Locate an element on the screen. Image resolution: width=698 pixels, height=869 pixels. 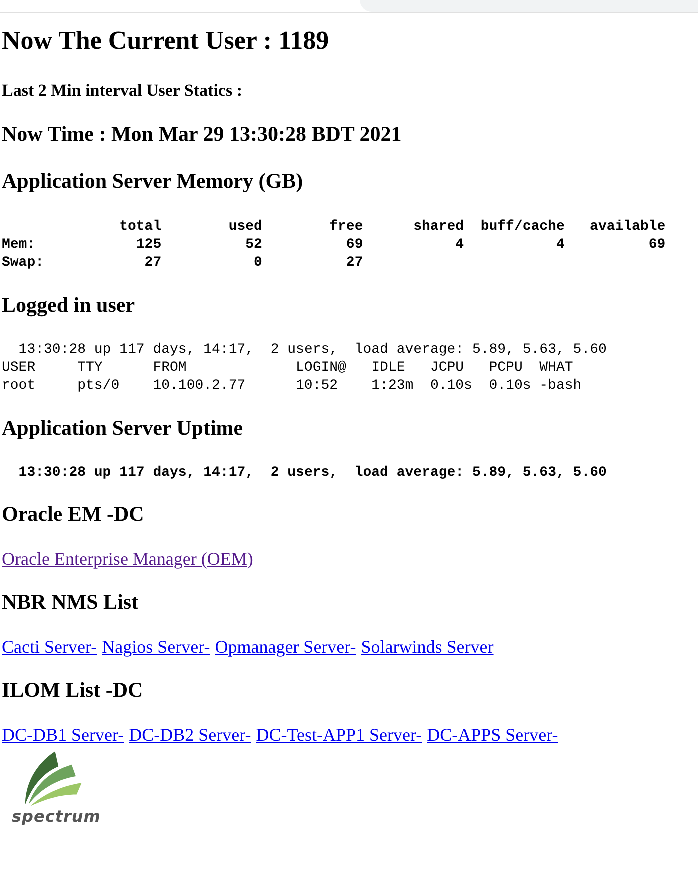
column-header: PCPU is located at coordinates (506, 368).